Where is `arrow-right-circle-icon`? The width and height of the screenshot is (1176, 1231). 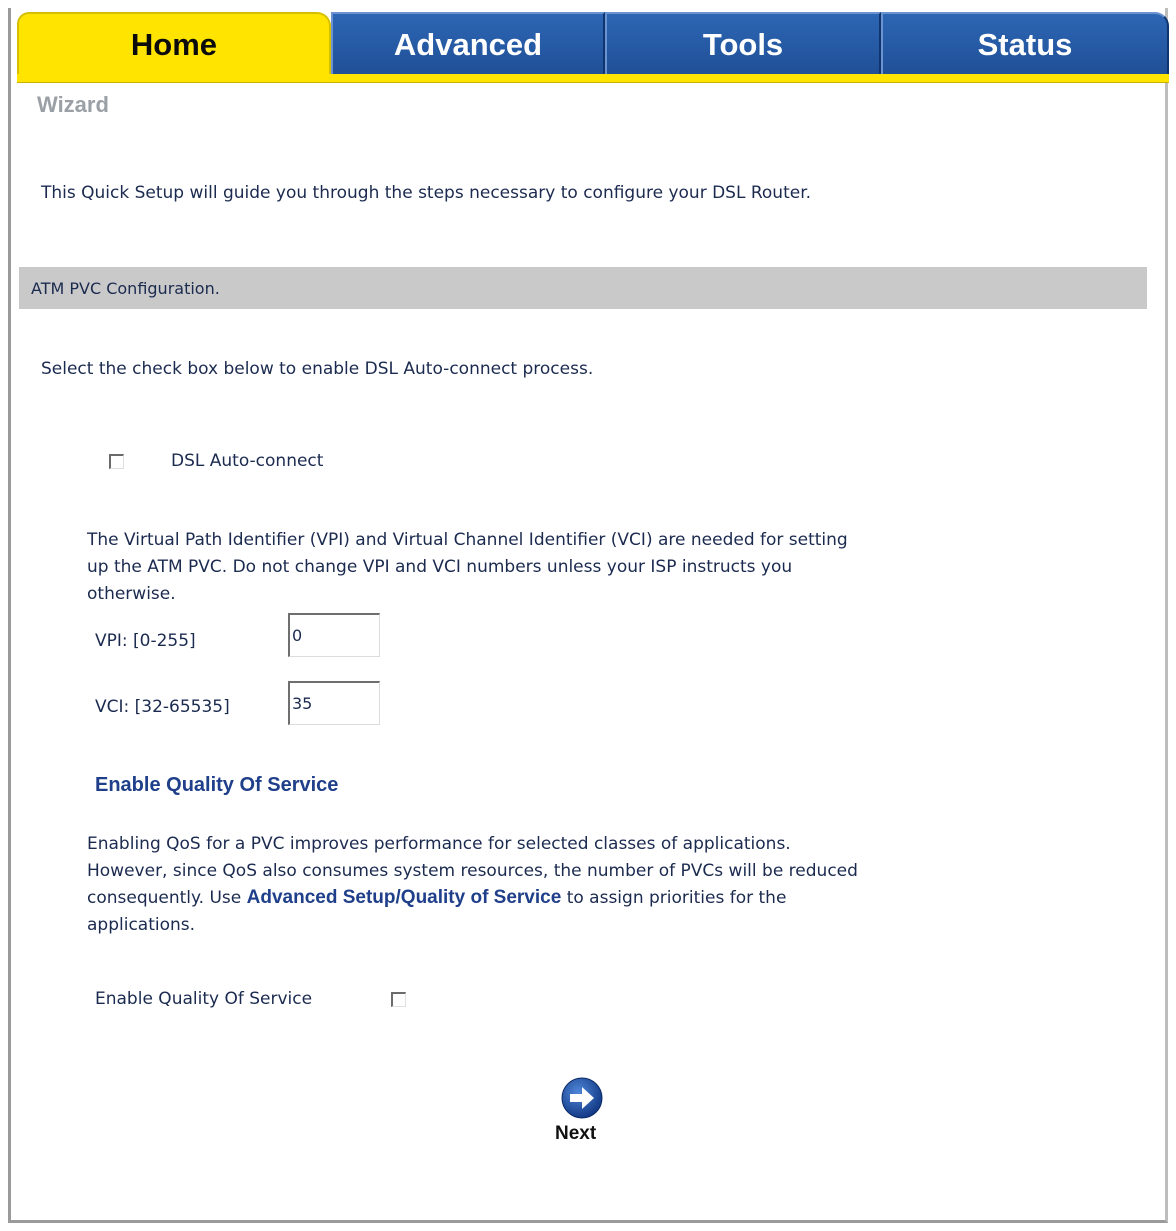
arrow-right-circle-icon is located at coordinates (582, 1098).